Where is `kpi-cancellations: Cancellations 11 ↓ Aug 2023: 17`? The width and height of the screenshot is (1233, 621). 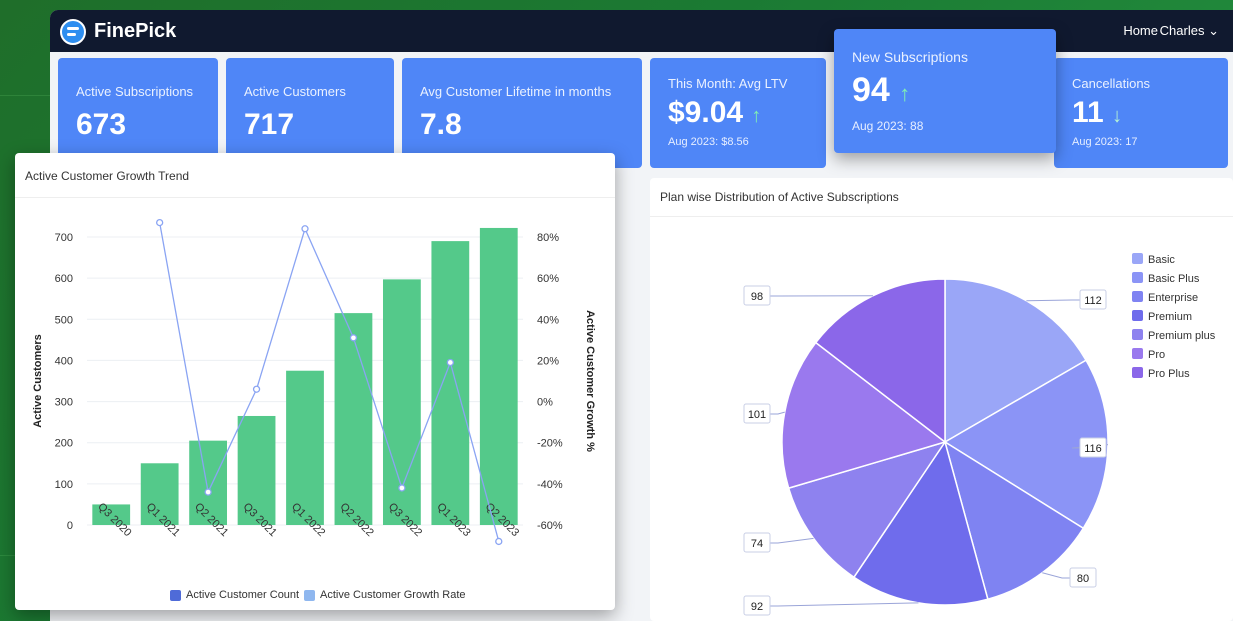 kpi-cancellations: Cancellations 11 ↓ Aug 2023: 17 is located at coordinates (1141, 113).